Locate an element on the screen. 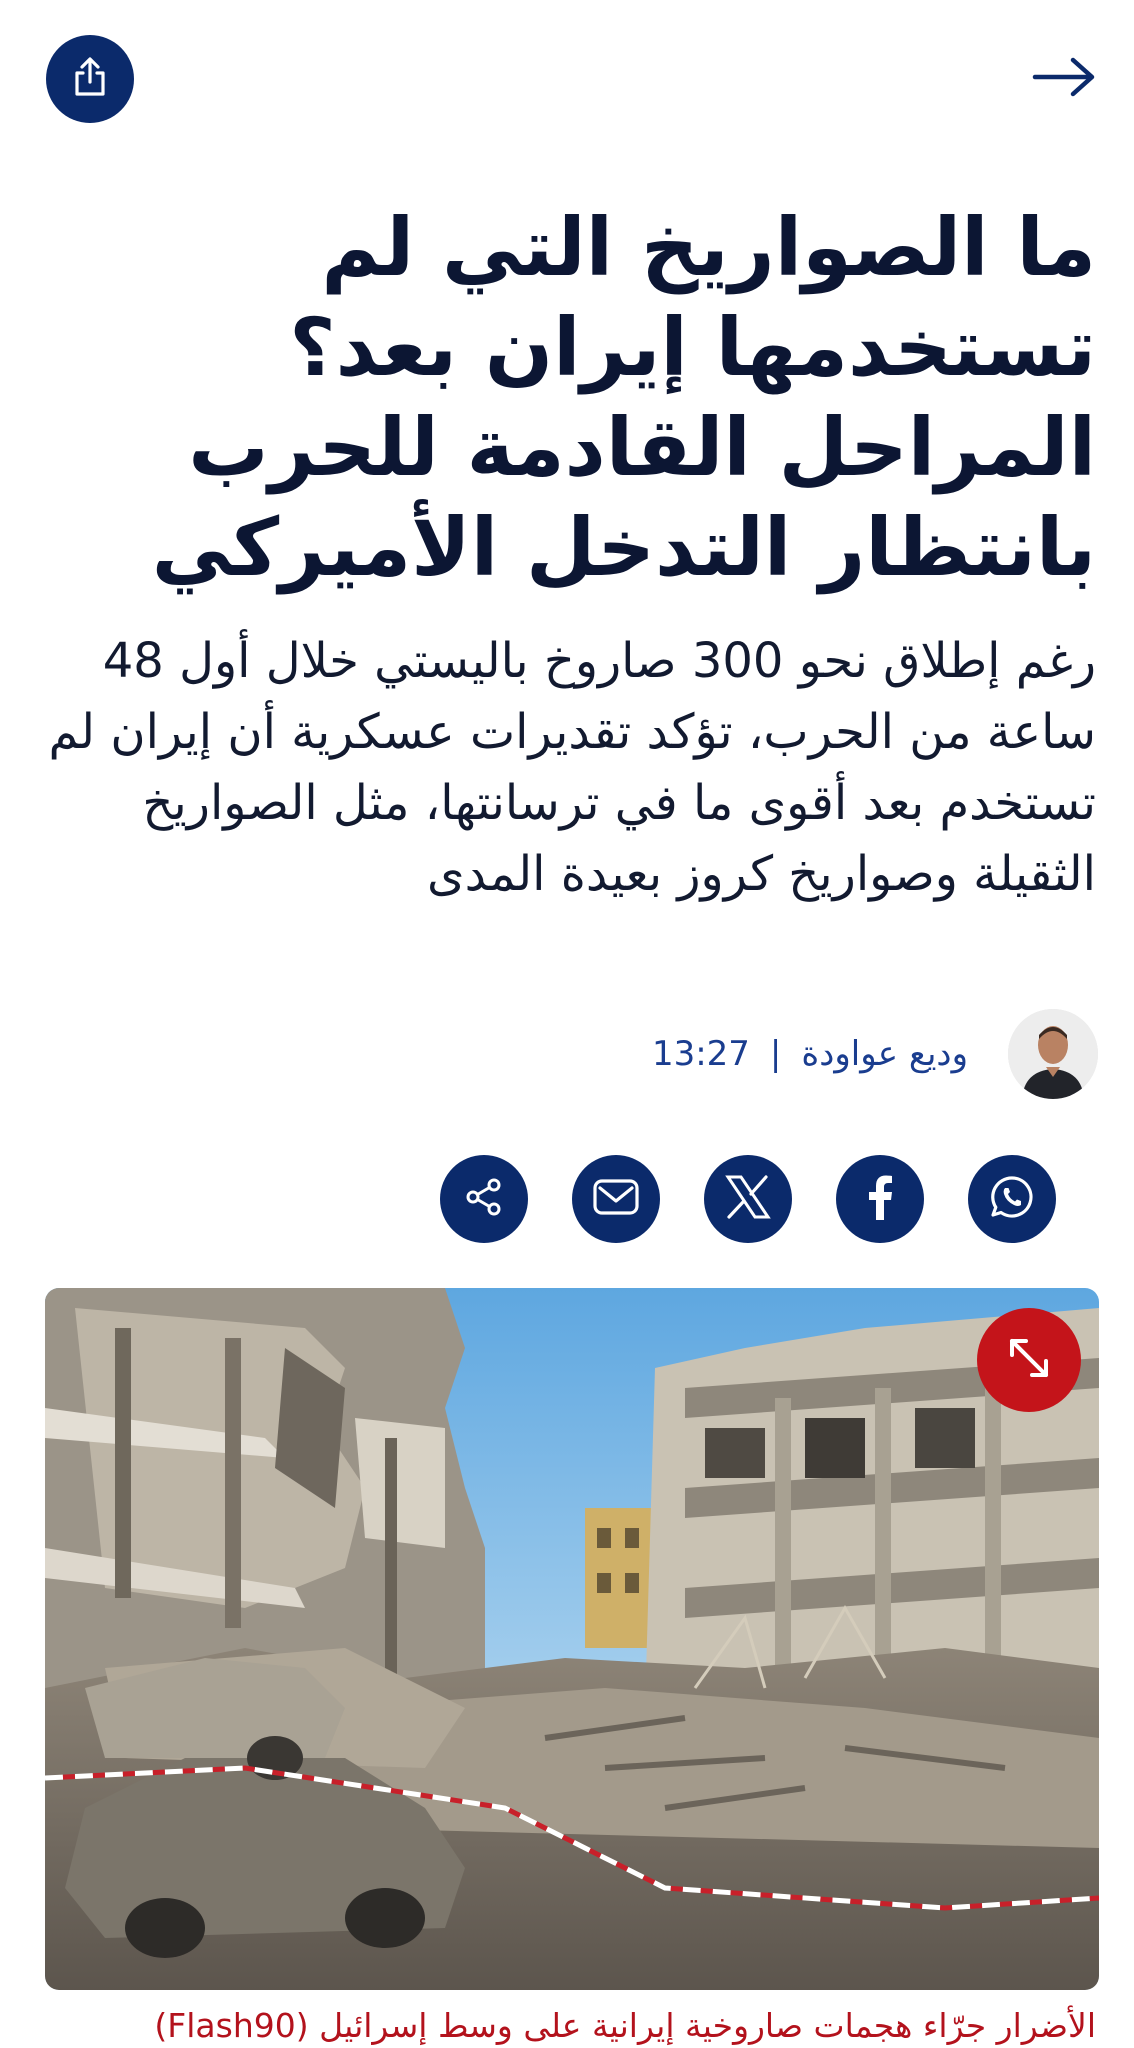  expand-icon is located at coordinates (1029, 1360).